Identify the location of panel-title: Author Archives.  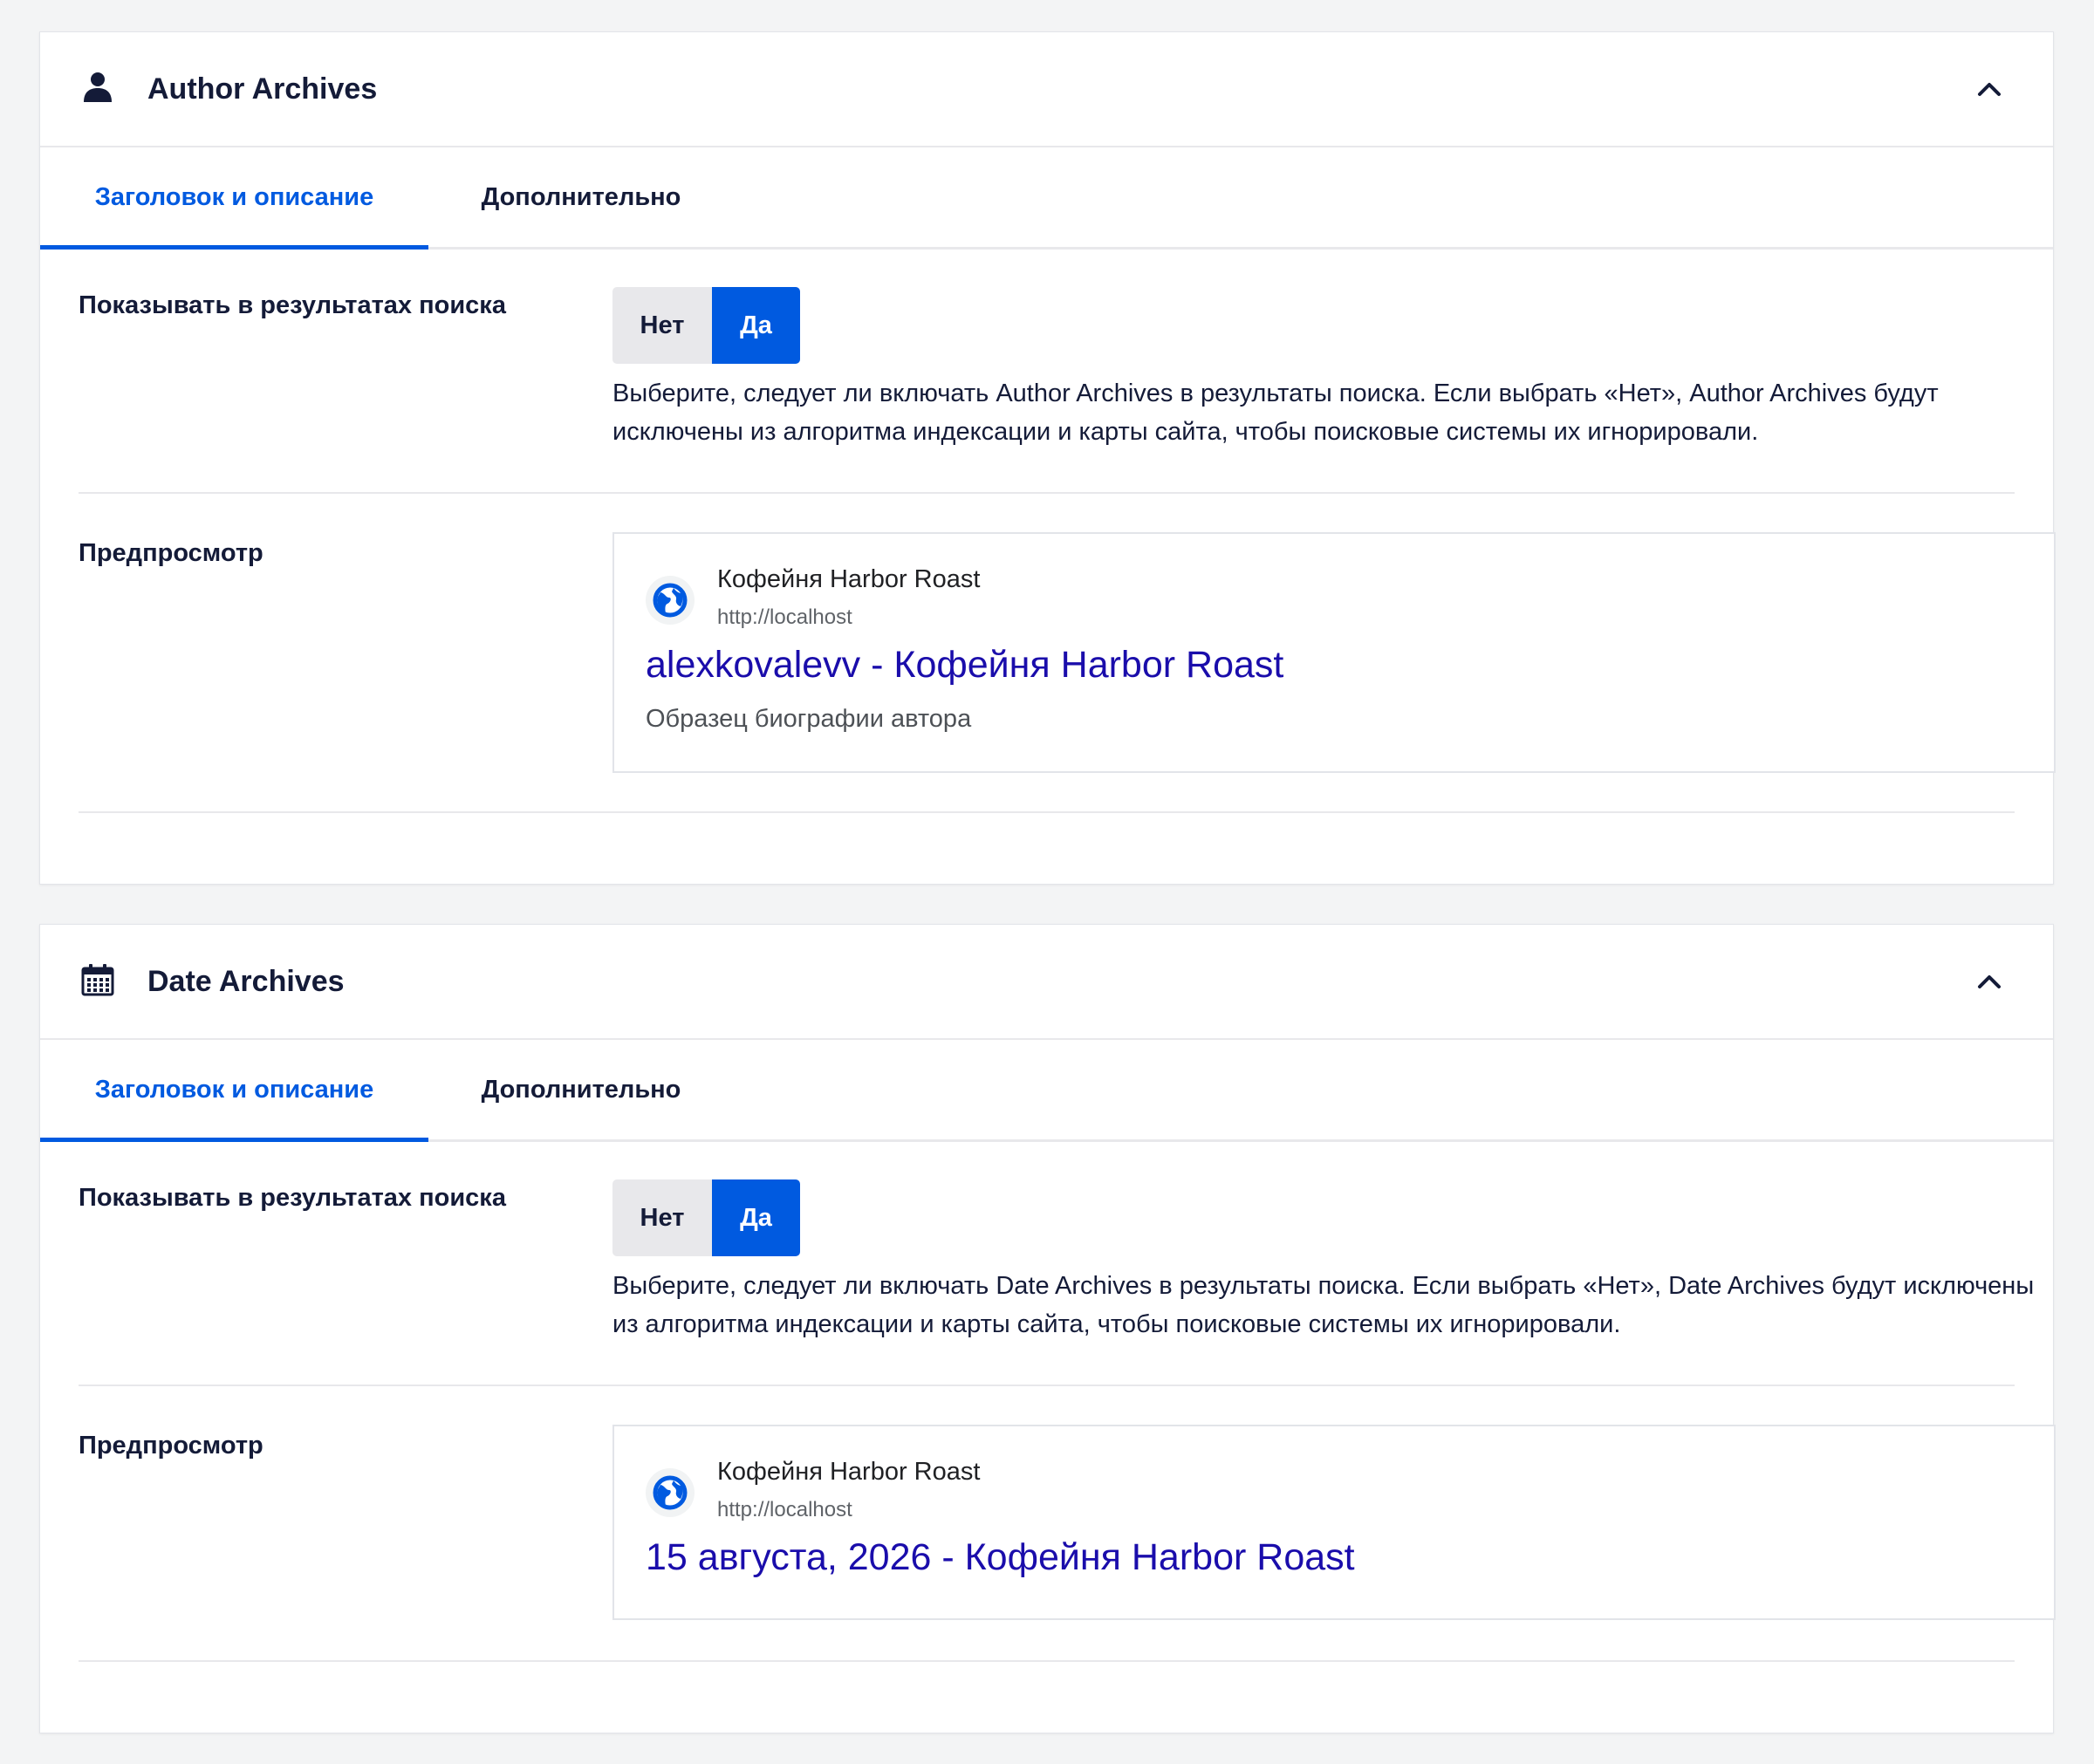
(262, 89).